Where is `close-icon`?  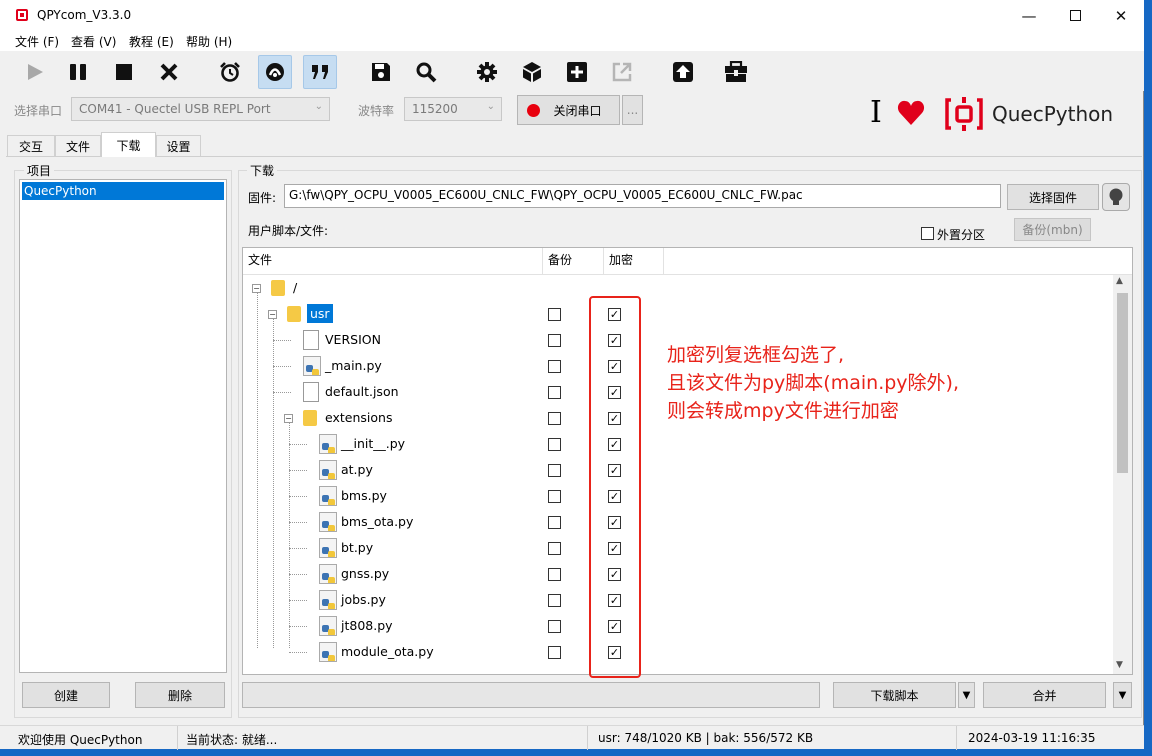 close-icon is located at coordinates (169, 72).